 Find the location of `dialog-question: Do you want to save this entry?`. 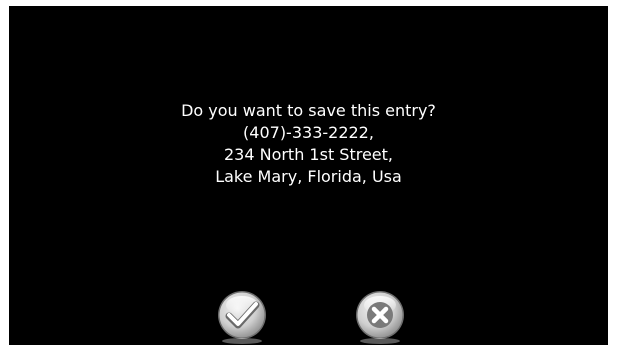

dialog-question: Do you want to save this entry? is located at coordinates (308, 110).